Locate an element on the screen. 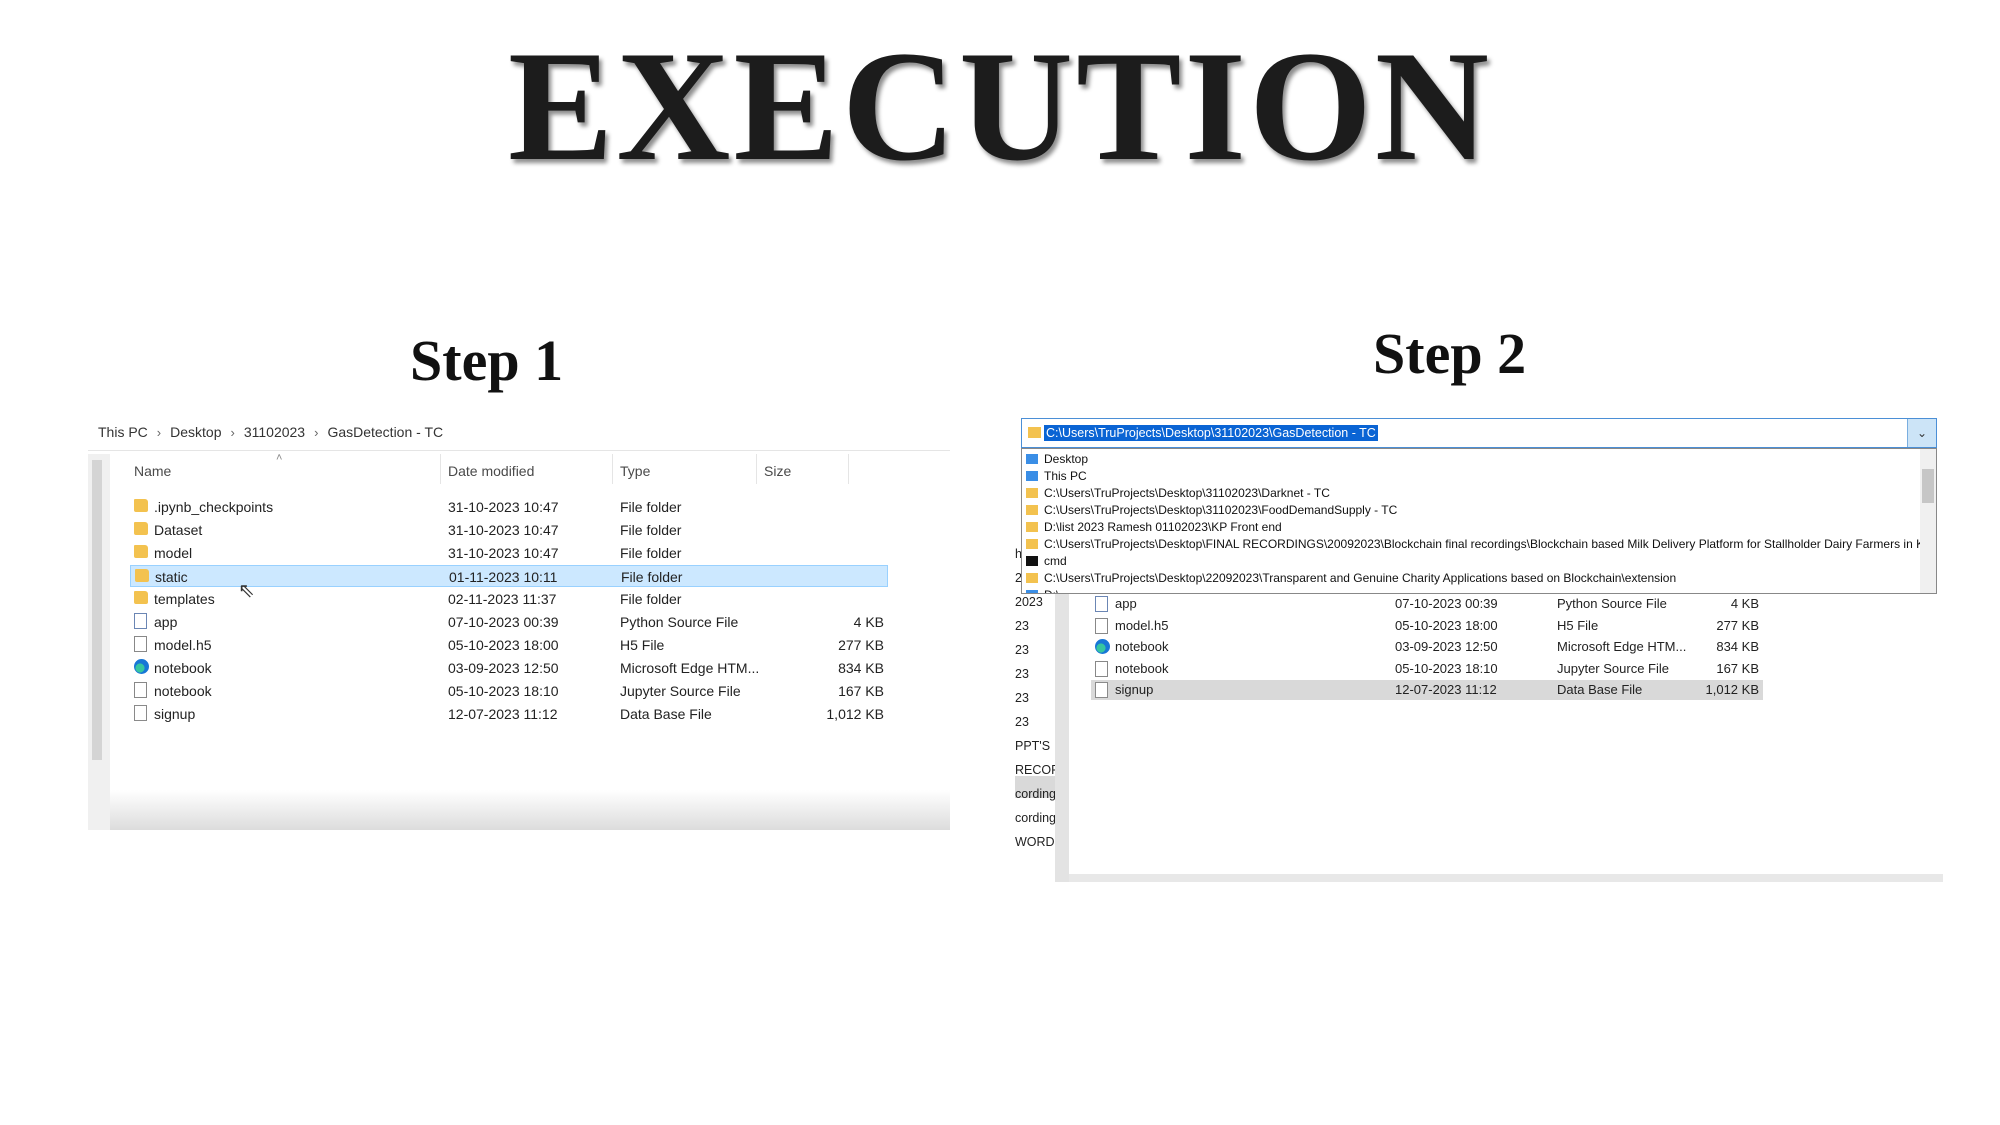 The width and height of the screenshot is (2000, 1125). column-header-date: Date modified is located at coordinates (491, 471).